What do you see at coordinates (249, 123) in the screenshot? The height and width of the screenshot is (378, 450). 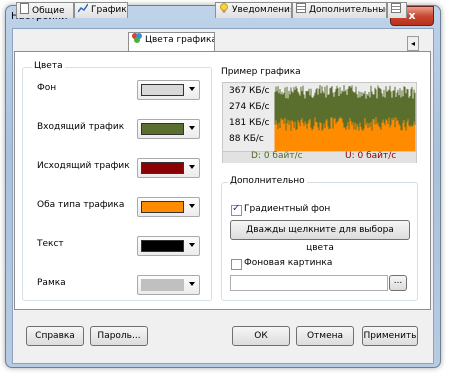 I see `y-label: 181 КБ/с` at bounding box center [249, 123].